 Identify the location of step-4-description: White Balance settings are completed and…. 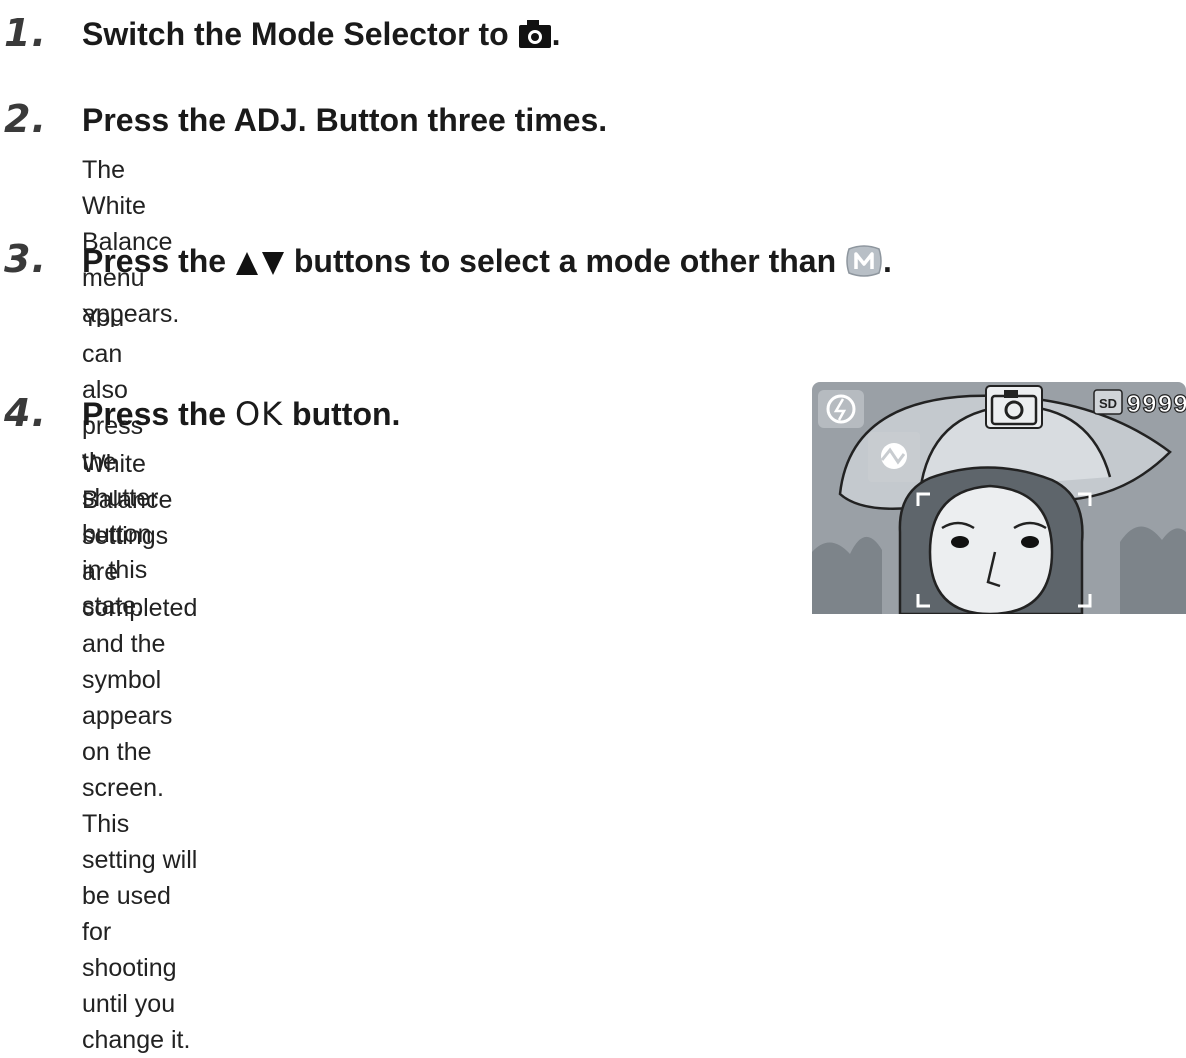
(139, 752).